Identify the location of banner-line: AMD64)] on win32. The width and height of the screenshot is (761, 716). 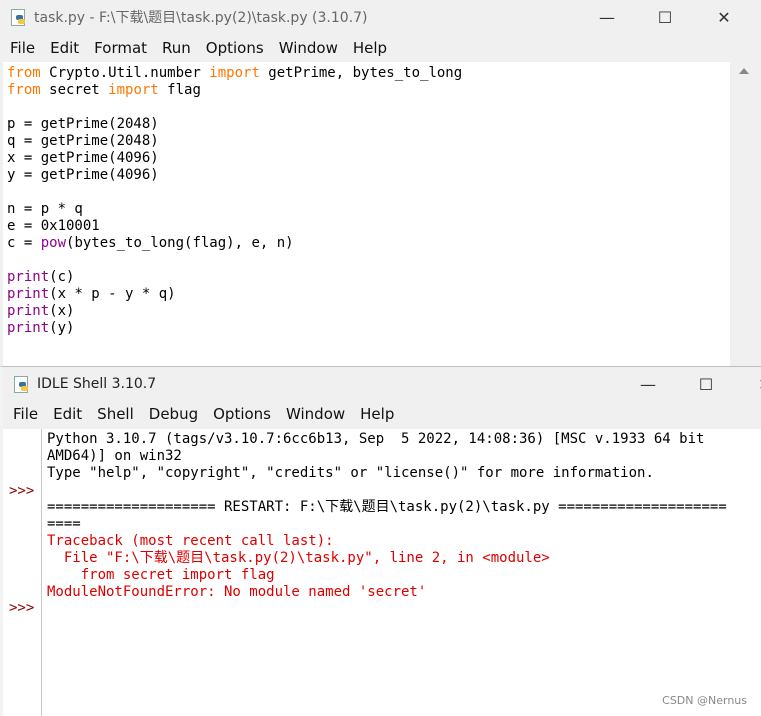
(114, 456).